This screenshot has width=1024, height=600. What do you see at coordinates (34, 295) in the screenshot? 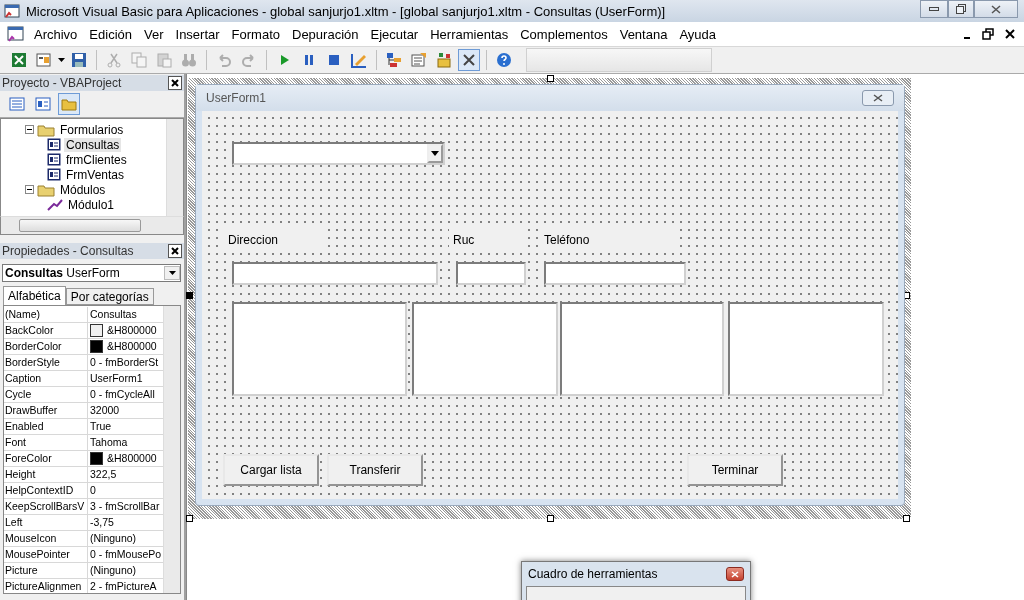
I see `tab: Alfabética` at bounding box center [34, 295].